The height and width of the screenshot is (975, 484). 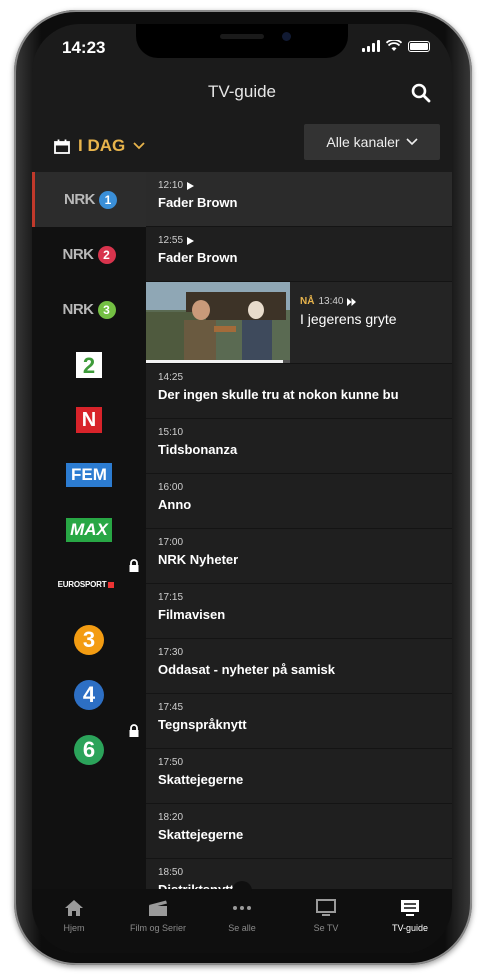 What do you see at coordinates (410, 928) in the screenshot?
I see `tab-label: TV-guide` at bounding box center [410, 928].